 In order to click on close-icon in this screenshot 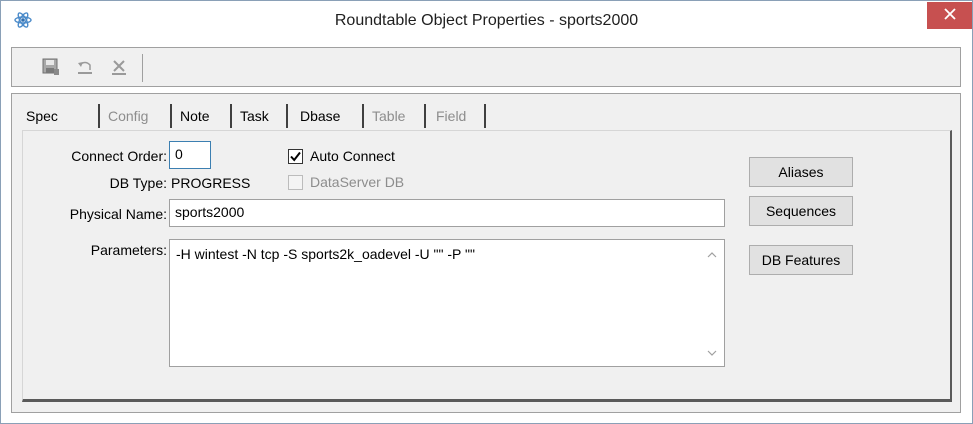, I will do `click(949, 15)`.